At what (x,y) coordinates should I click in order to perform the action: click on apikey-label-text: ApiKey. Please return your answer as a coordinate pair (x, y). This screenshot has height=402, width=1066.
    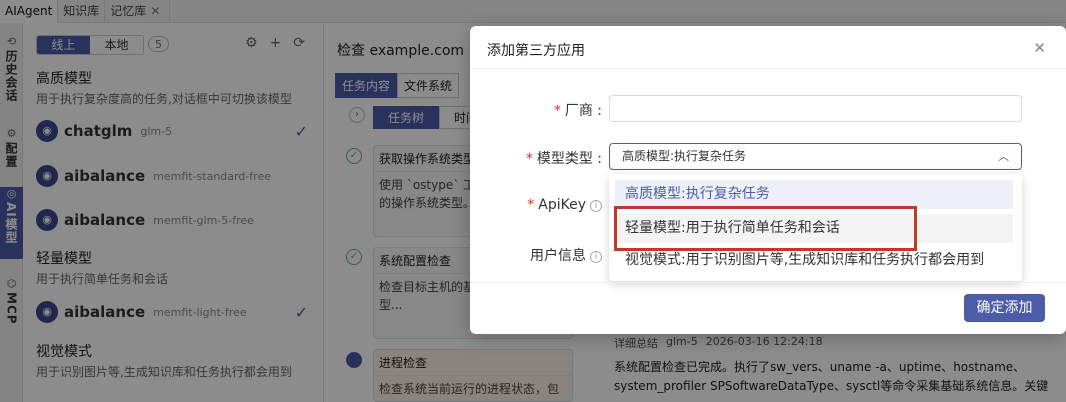
    Looking at the image, I should click on (562, 205).